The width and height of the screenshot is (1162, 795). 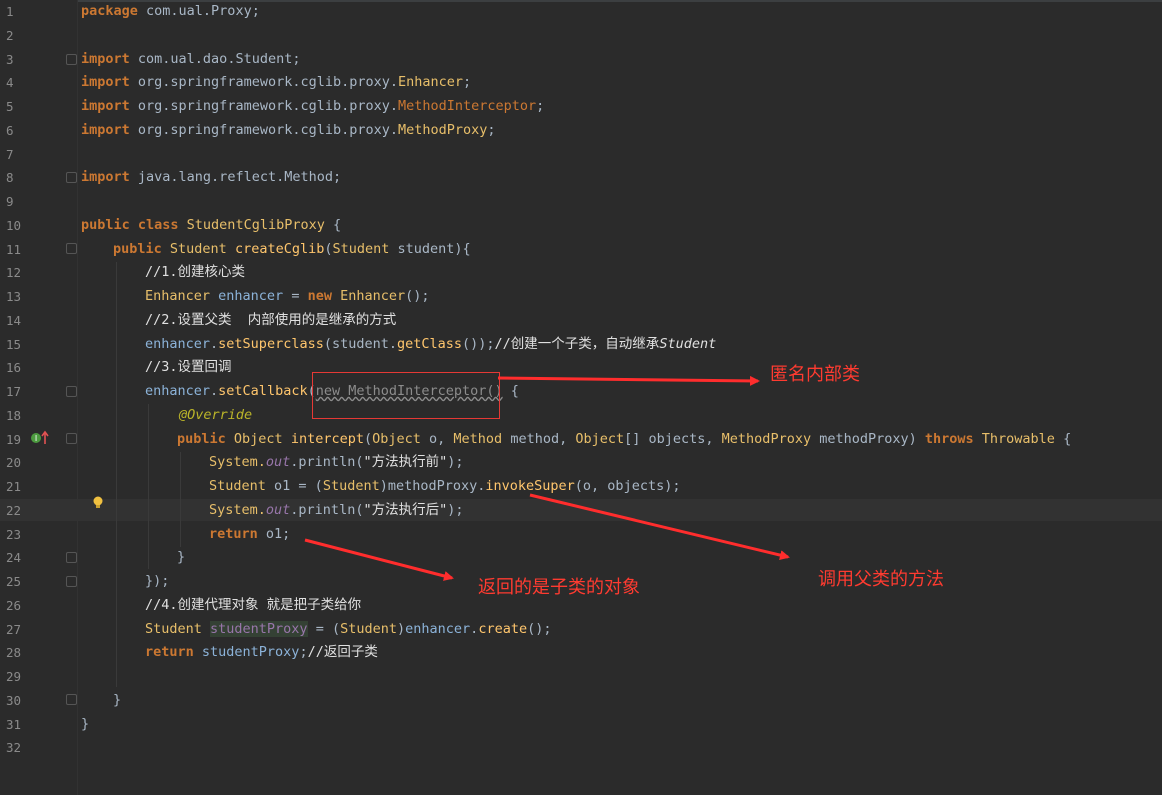 I want to click on arrow-to-anonymous-label, so click(x=628, y=380).